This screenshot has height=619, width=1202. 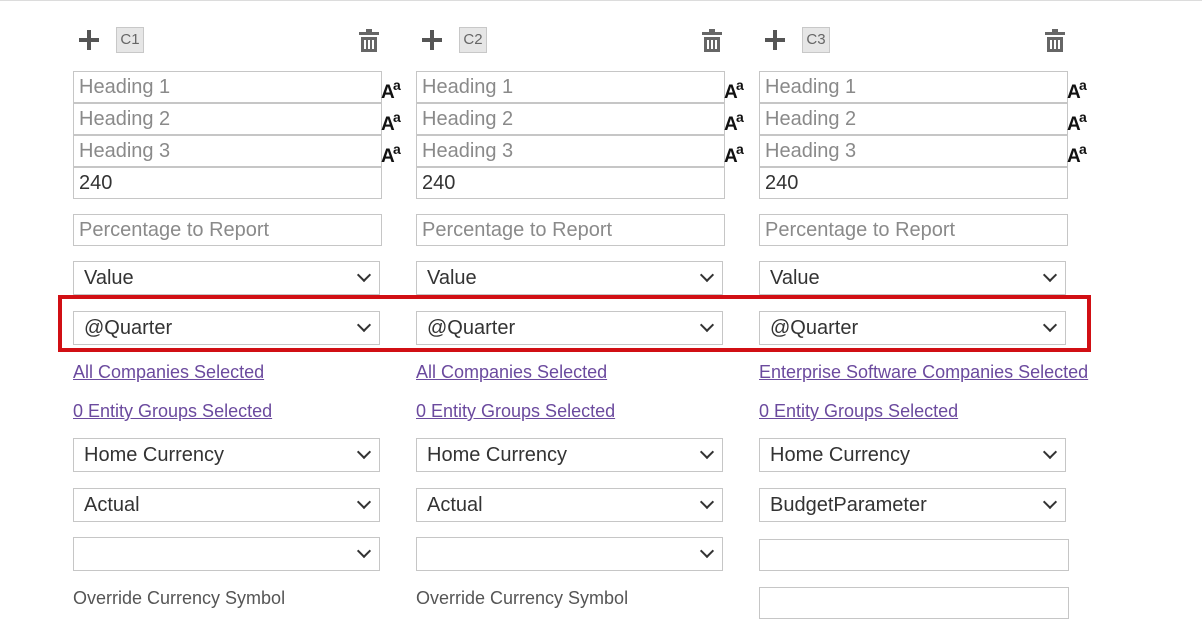 I want to click on scenario-select: BudgetParameter, so click(x=912, y=505).